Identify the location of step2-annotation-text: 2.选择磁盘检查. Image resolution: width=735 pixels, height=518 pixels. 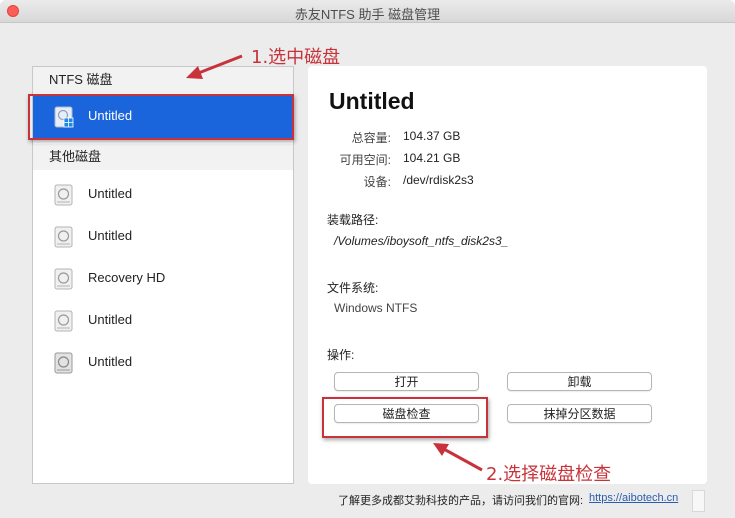
(549, 474).